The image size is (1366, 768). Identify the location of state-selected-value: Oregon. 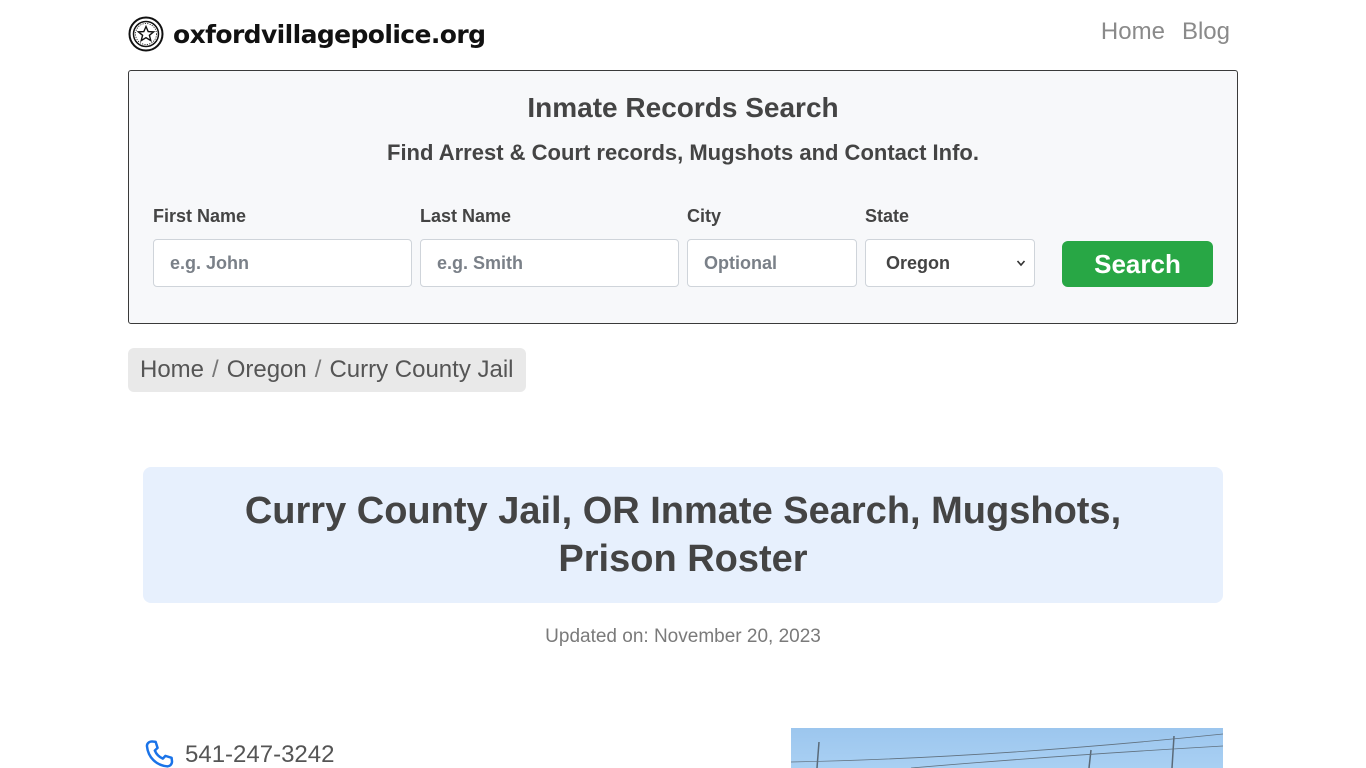
(918, 262).